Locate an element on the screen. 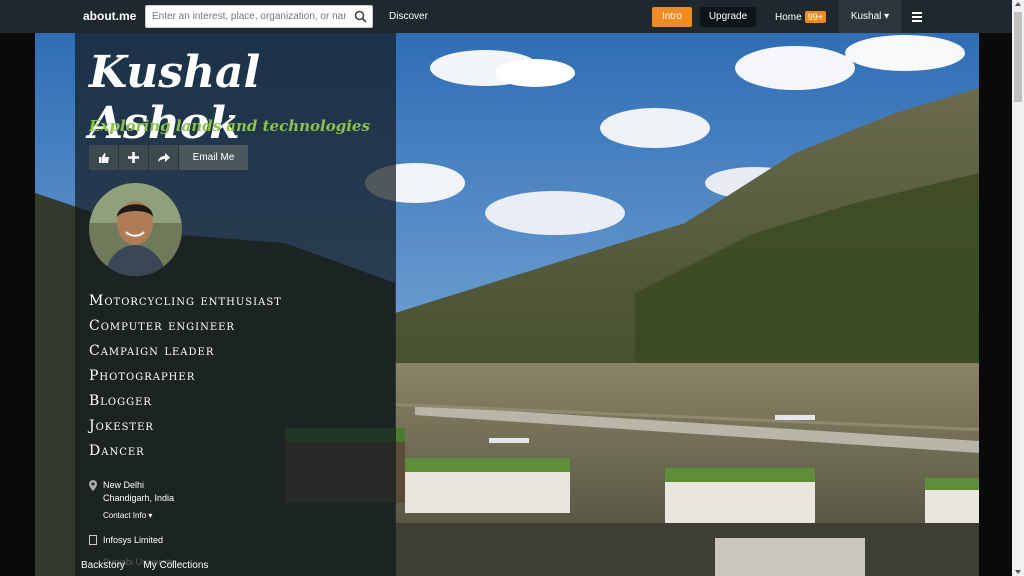  home-link: Home 99+ is located at coordinates (800, 17).